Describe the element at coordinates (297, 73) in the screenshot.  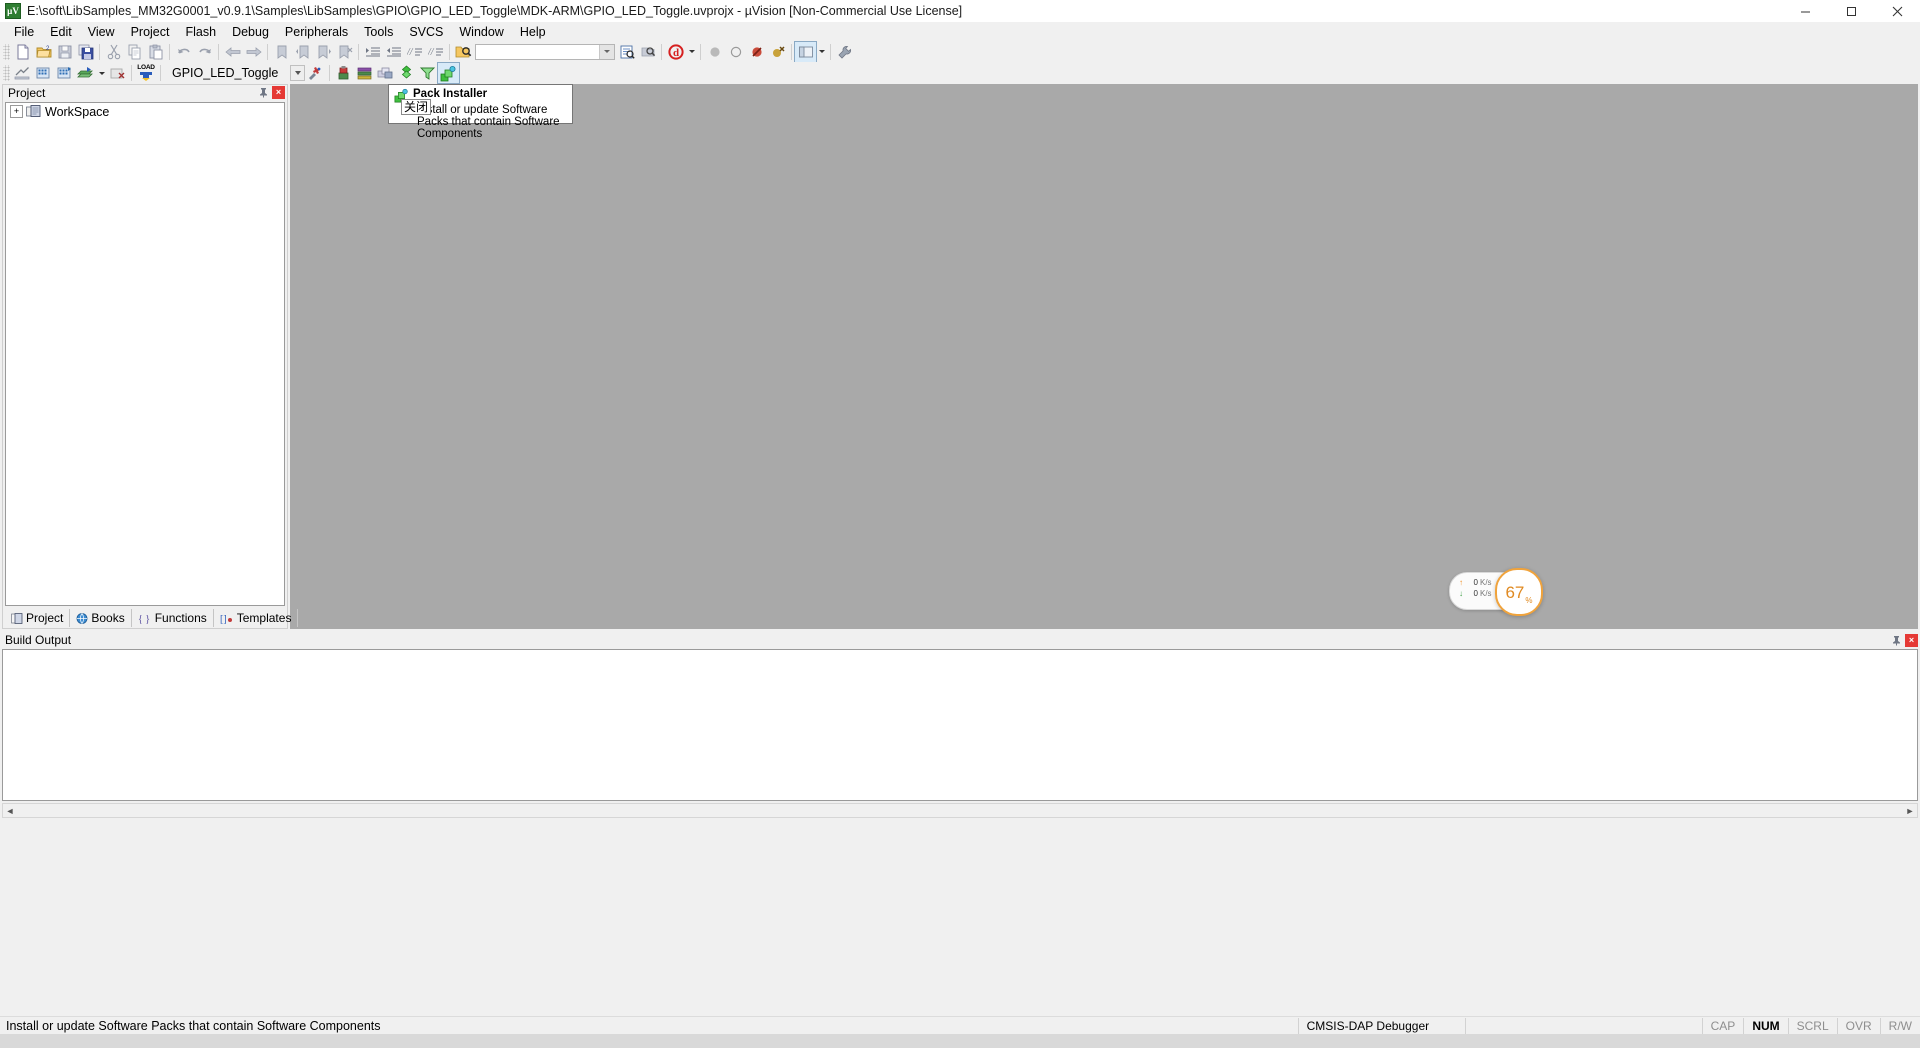
I see `target-select-arrow` at that location.